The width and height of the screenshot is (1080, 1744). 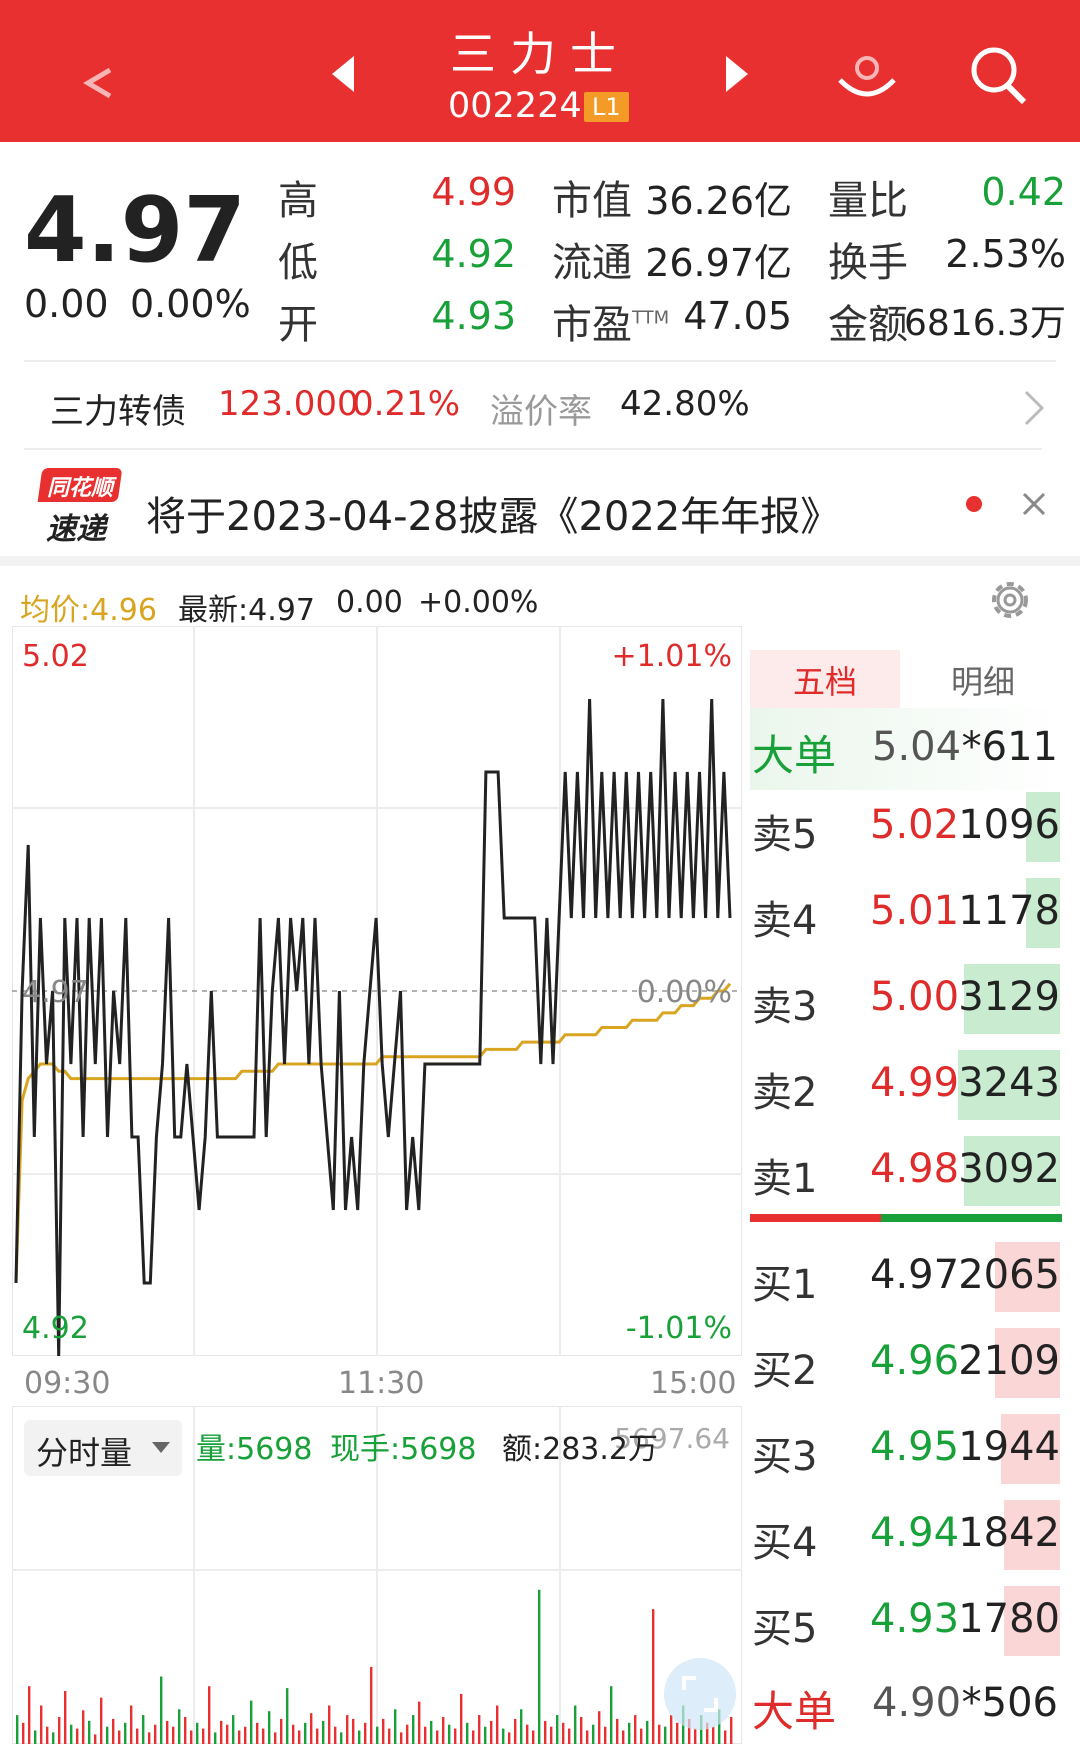 I want to click on buy-level-price: 4.93, so click(x=915, y=1619).